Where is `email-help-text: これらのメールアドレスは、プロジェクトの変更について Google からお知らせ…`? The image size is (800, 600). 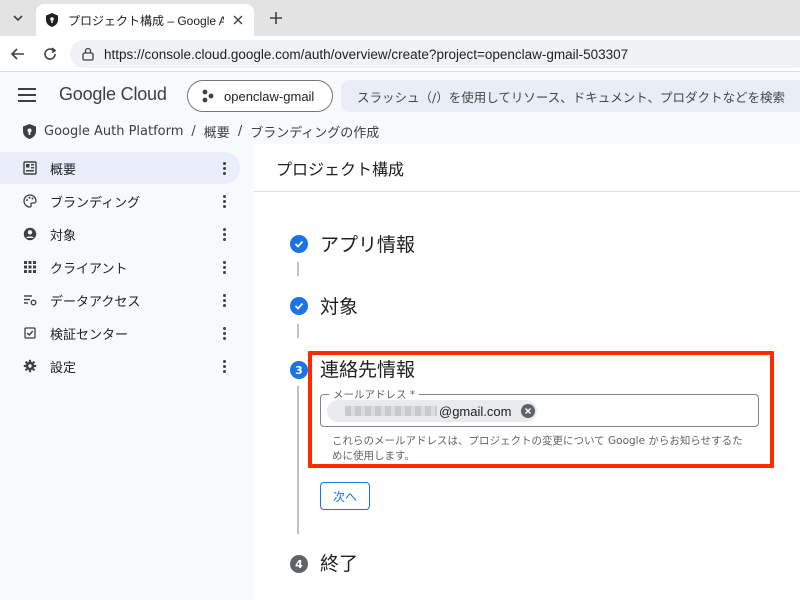 email-help-text: これらのメールアドレスは、プロジェクトの変更について Google からお知らせ… is located at coordinates (537, 448).